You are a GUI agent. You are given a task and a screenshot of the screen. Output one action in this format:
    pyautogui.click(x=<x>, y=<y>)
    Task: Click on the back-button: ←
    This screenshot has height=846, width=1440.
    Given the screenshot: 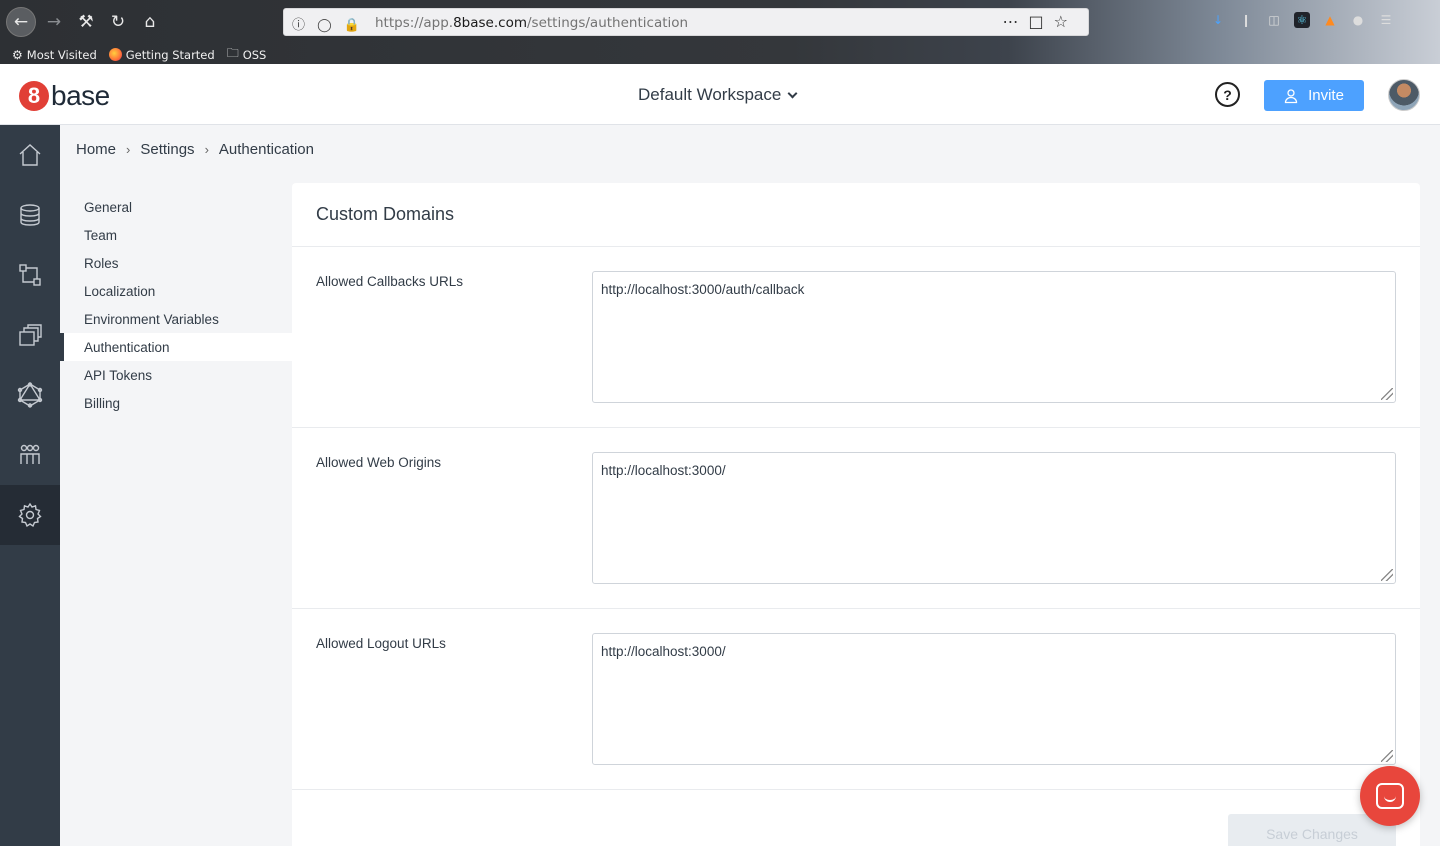 What is the action you would take?
    pyautogui.click(x=21, y=22)
    